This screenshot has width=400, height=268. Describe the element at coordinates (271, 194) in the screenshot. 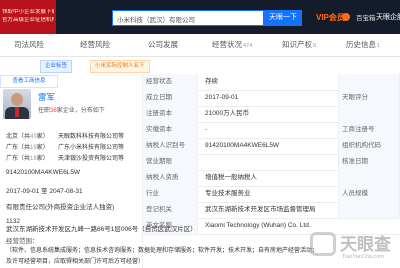

I see `table-row: 行业 专业技术服务业 人员规模` at that location.